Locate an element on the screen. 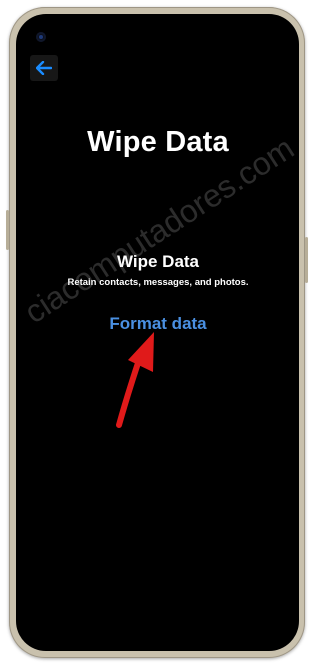 The image size is (320, 667). back-button is located at coordinates (44, 68).